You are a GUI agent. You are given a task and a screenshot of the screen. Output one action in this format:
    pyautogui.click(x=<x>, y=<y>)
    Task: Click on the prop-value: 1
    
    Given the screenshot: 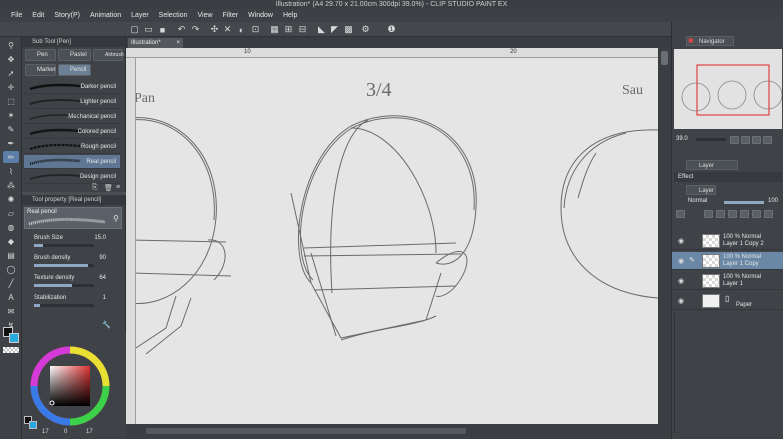 What is the action you would take?
    pyautogui.click(x=104, y=298)
    